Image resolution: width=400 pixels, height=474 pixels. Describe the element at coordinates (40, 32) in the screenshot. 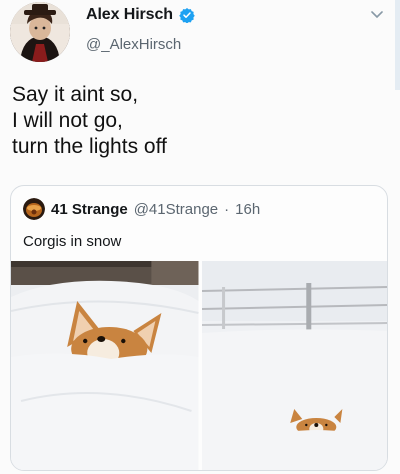

I see `author-avatar` at that location.